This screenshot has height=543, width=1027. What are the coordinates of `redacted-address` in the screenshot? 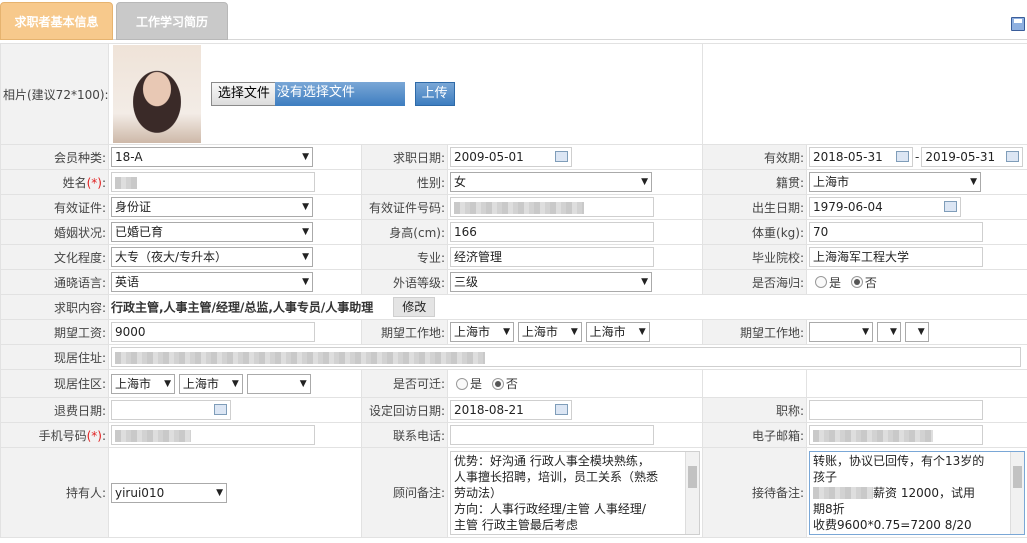 It's located at (300, 357).